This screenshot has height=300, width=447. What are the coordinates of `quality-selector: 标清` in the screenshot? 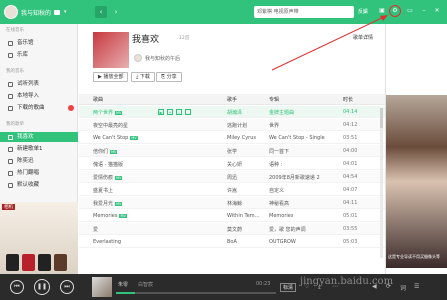 It's located at (288, 287).